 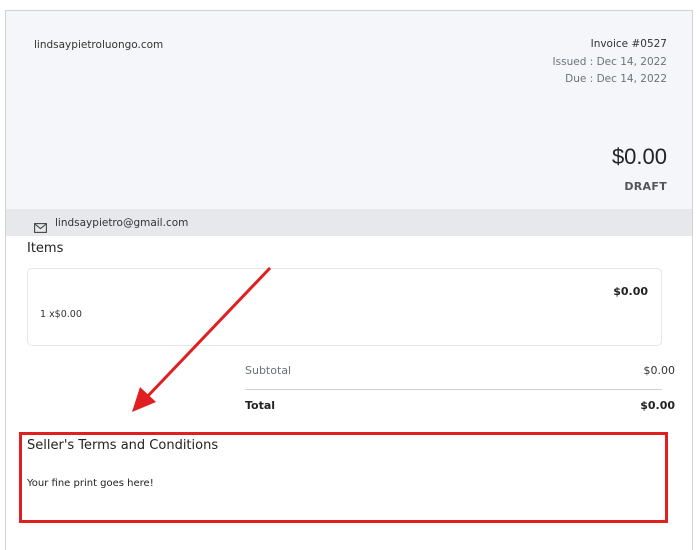 I want to click on items-heading: Items, so click(x=45, y=248).